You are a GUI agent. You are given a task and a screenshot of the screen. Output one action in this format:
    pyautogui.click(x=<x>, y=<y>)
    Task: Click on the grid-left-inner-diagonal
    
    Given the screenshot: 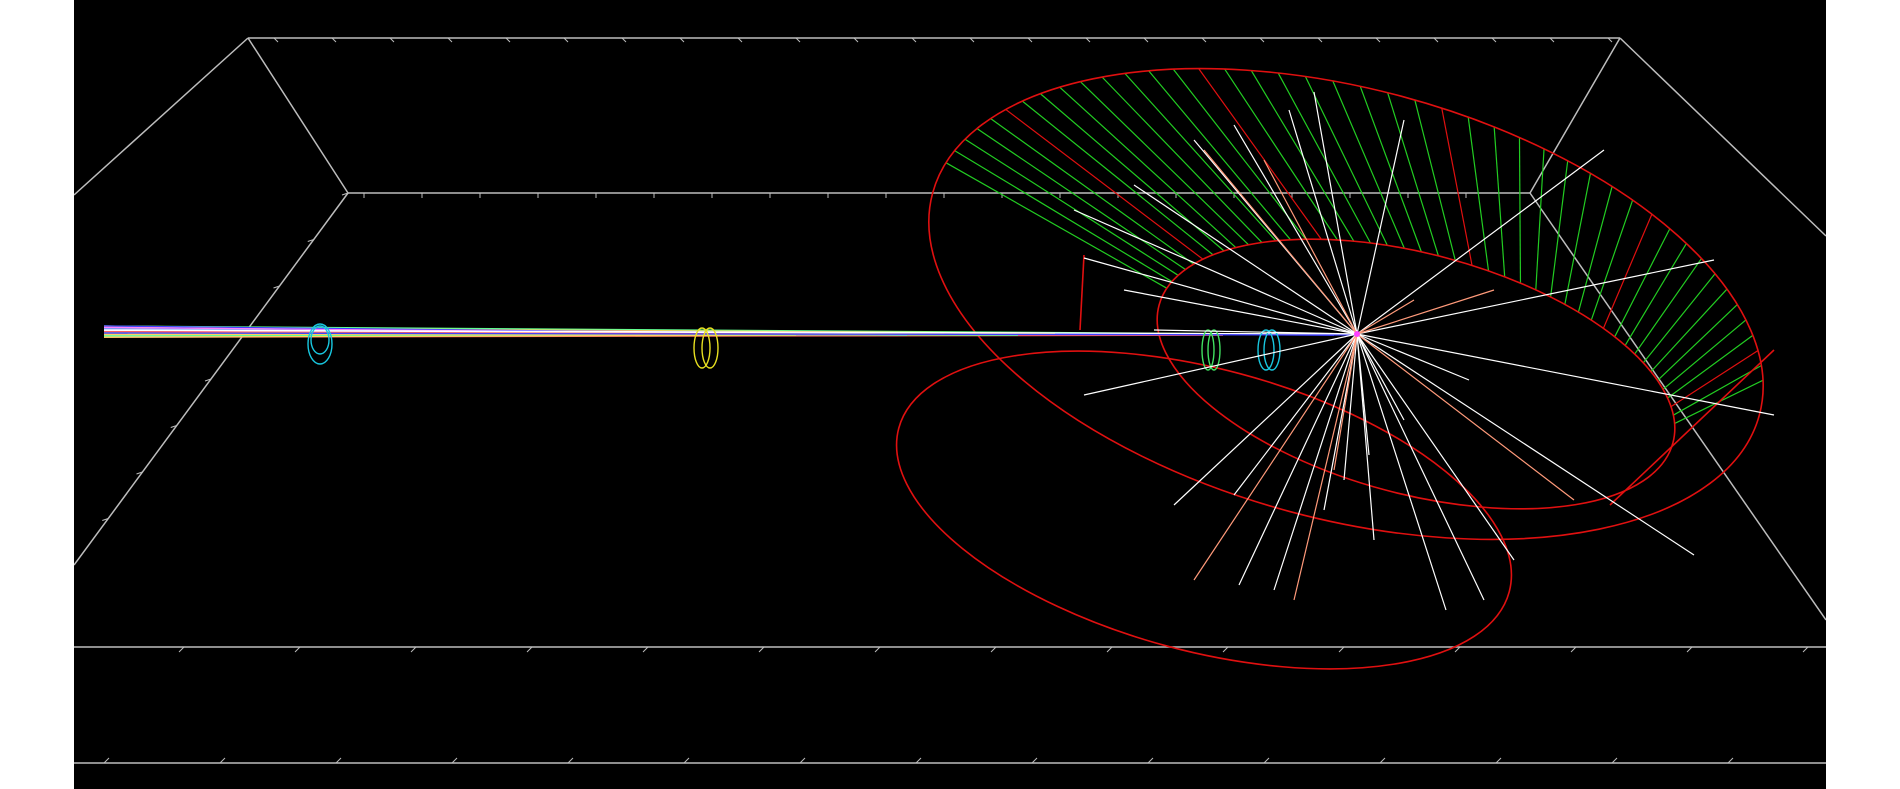 What is the action you would take?
    pyautogui.click(x=298, y=115)
    